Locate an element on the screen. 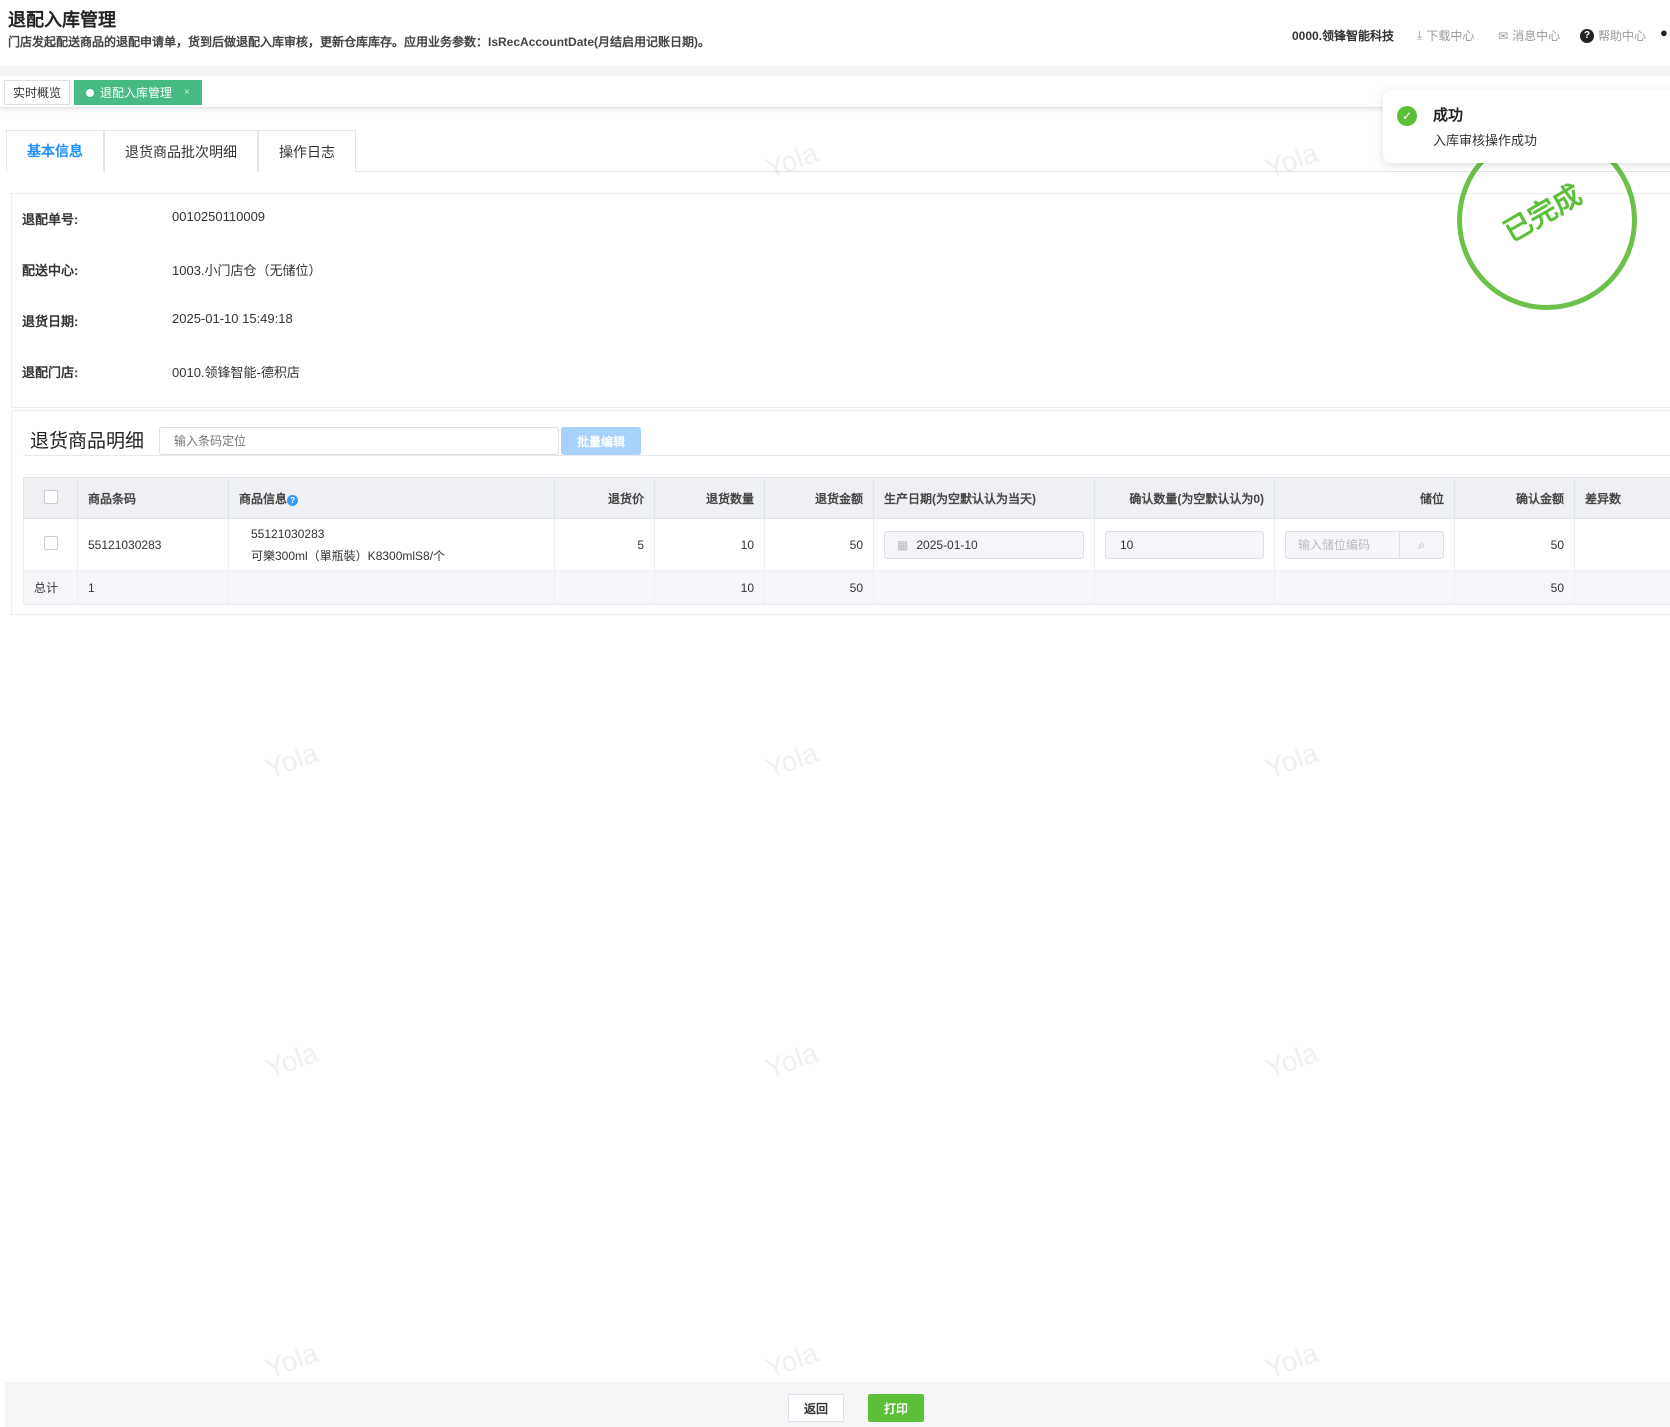  info-label: 退配单号: is located at coordinates (50, 219).